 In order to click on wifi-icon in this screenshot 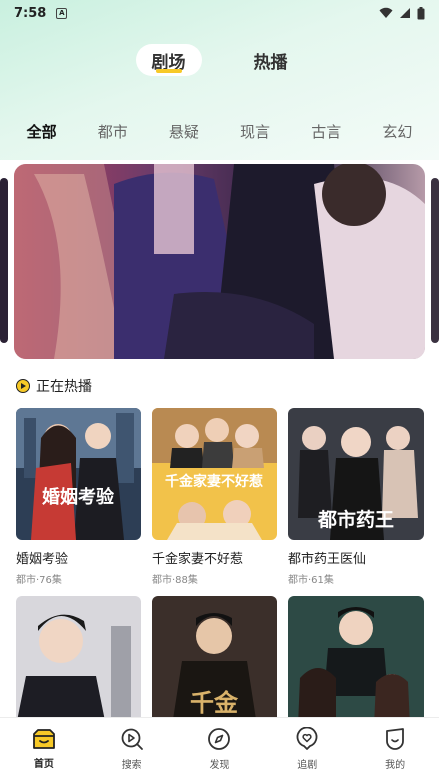, I will do `click(386, 12)`.